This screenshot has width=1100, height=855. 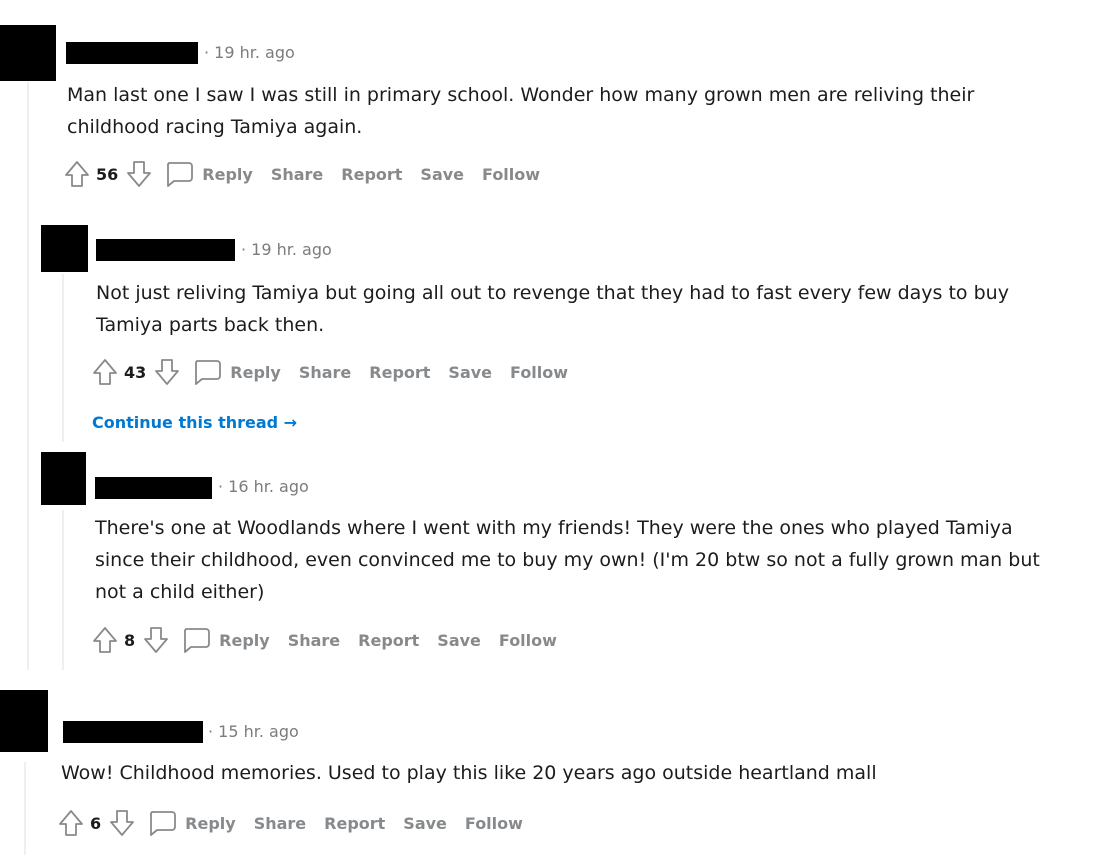 I want to click on vote-score: 8, so click(x=130, y=640).